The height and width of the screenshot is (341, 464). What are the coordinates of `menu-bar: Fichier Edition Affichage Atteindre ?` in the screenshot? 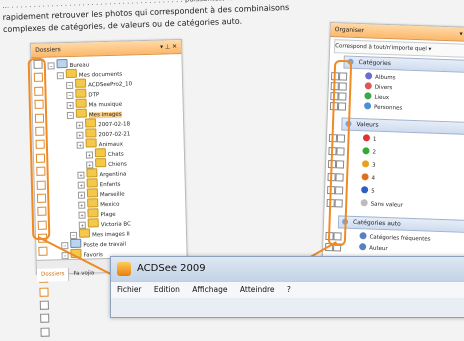 It's located at (287, 289).